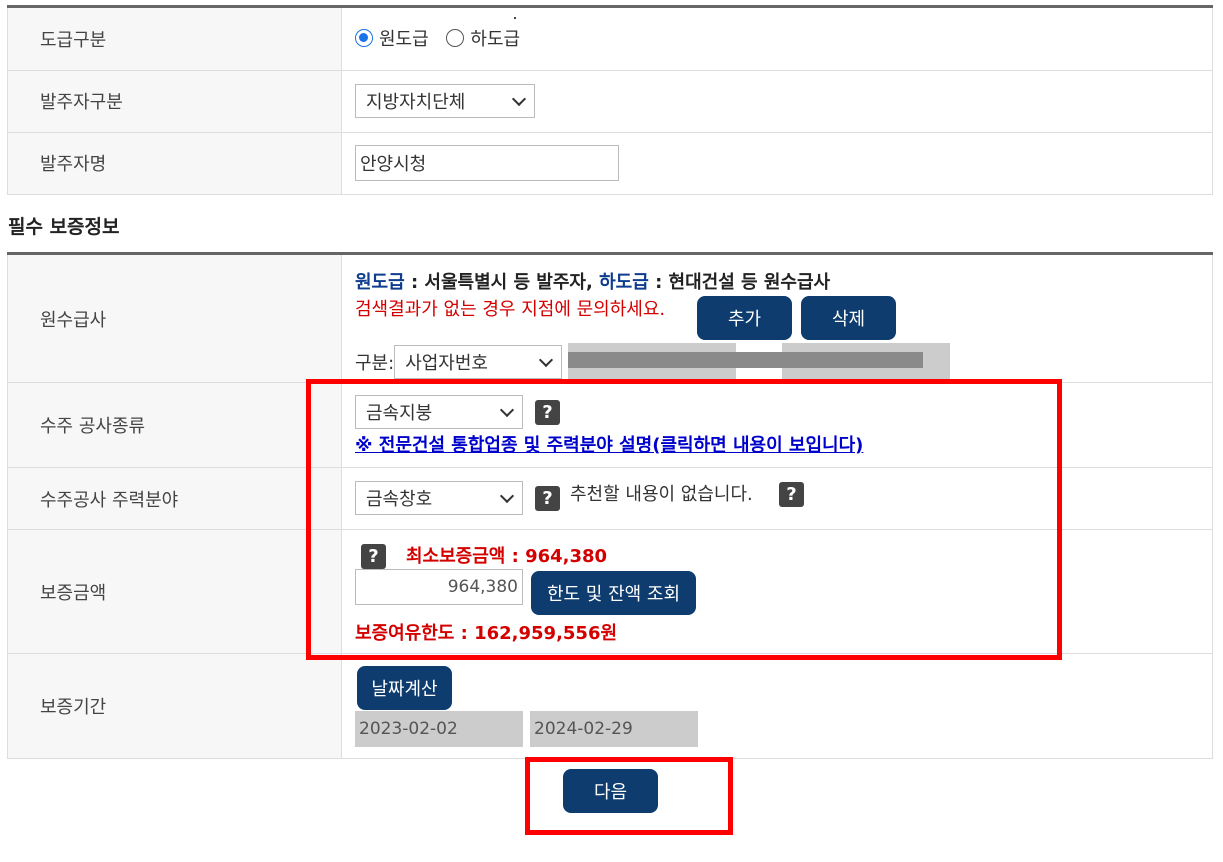 The width and height of the screenshot is (1223, 862). Describe the element at coordinates (502, 282) in the screenshot. I see `note-prime-desc: : 서울특별시 등 발주자,` at that location.